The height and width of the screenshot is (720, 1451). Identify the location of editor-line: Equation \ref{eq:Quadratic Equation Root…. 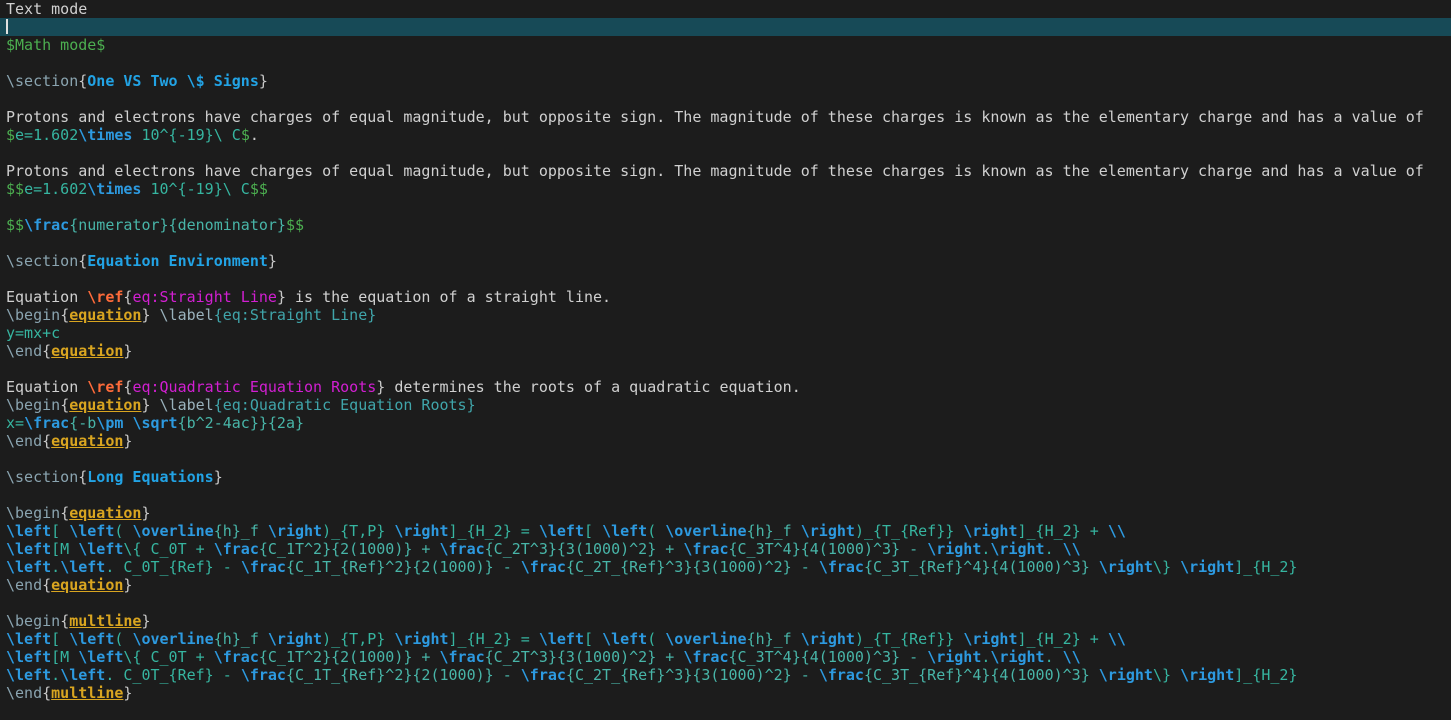
(725, 387).